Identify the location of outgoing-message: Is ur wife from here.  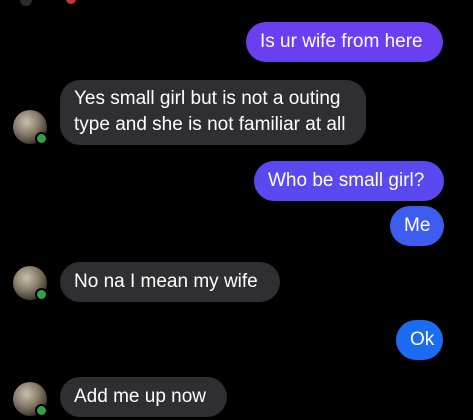
(344, 42).